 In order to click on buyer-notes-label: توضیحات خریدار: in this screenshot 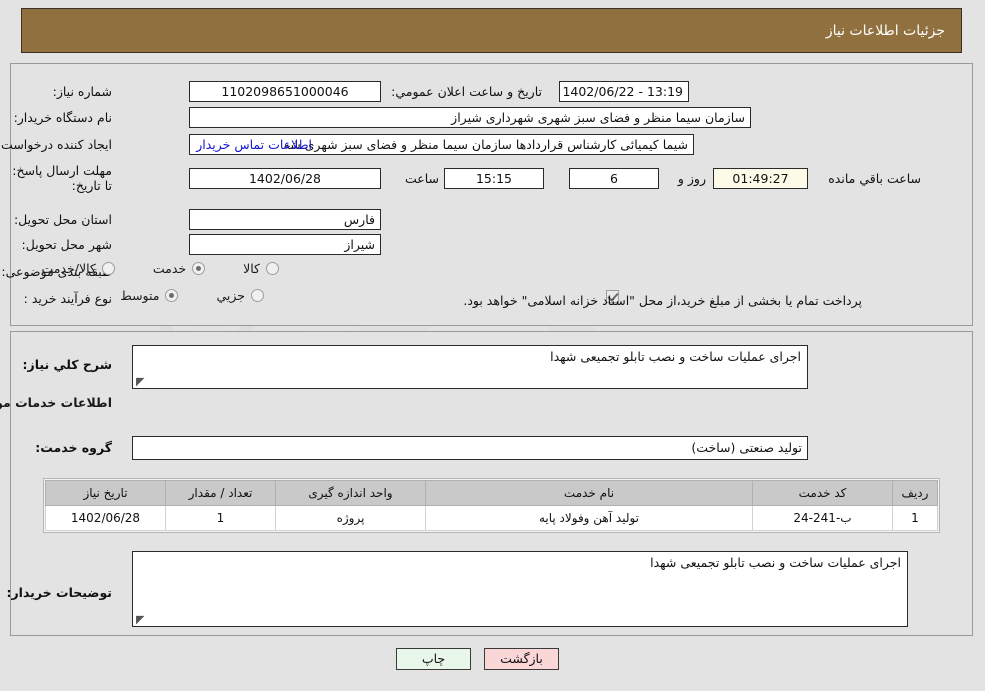, I will do `click(60, 592)`.